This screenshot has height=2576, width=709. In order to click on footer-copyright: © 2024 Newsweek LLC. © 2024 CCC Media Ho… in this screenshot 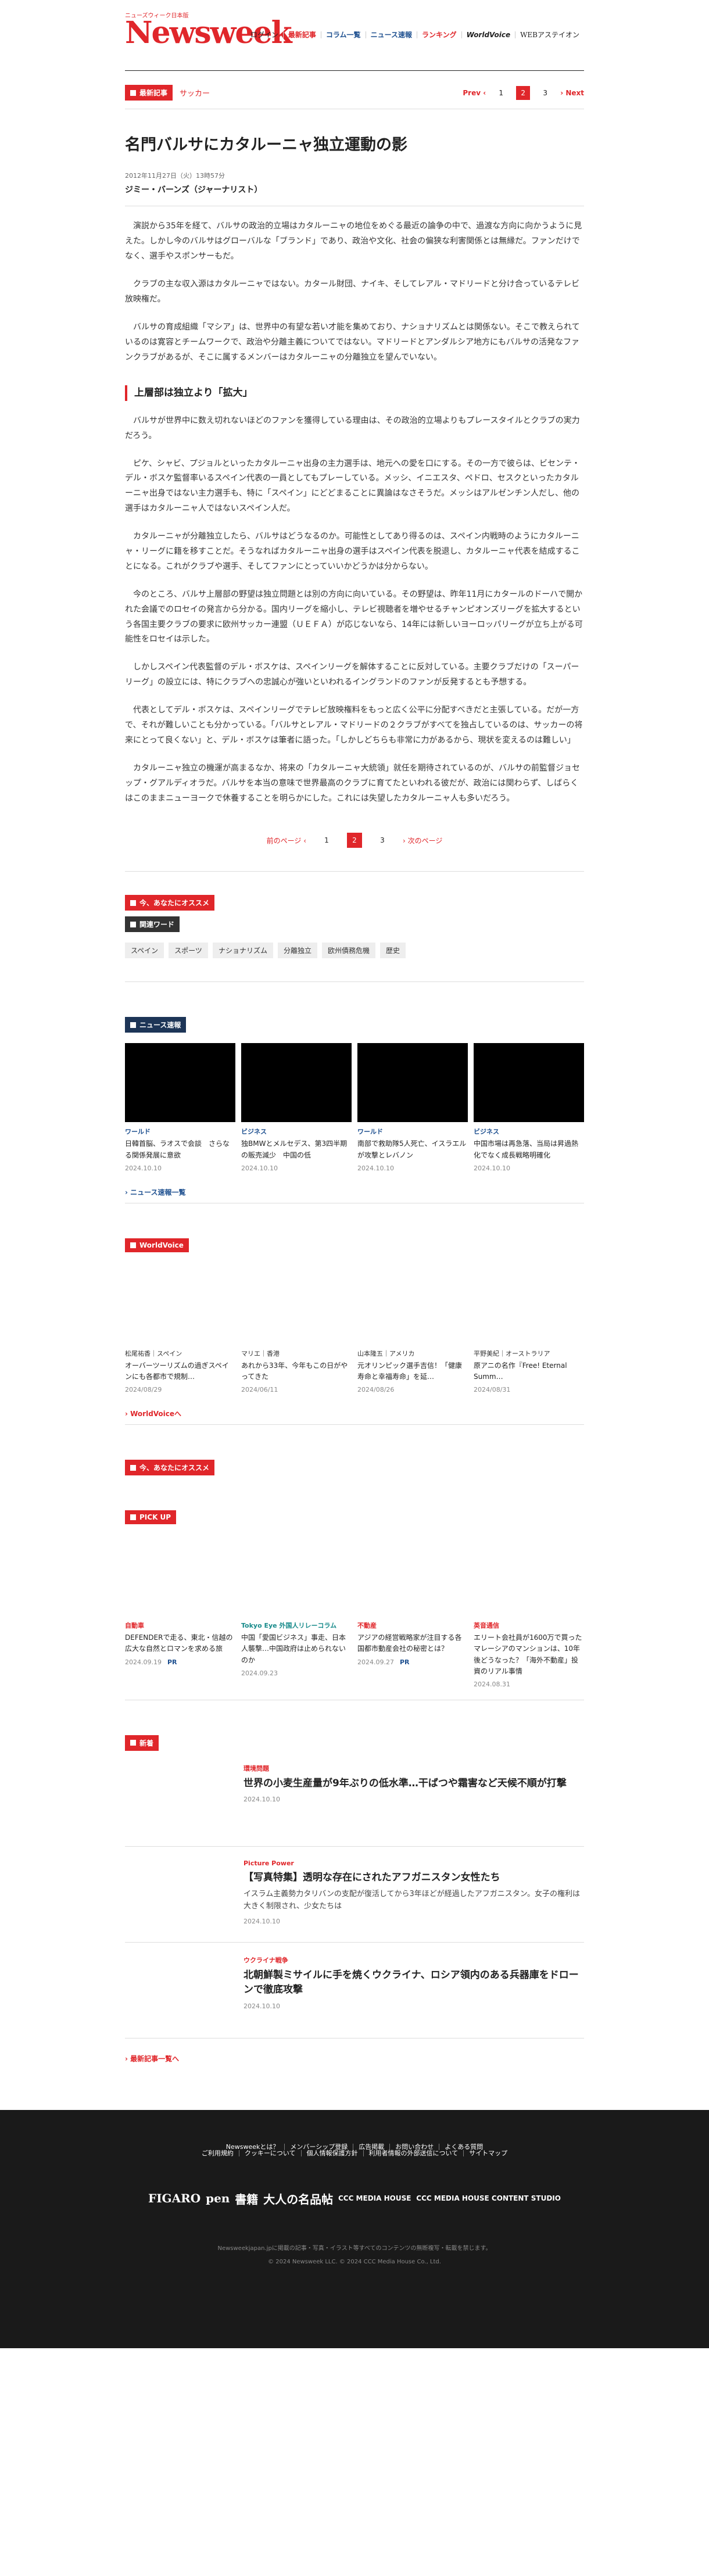, I will do `click(354, 2261)`.